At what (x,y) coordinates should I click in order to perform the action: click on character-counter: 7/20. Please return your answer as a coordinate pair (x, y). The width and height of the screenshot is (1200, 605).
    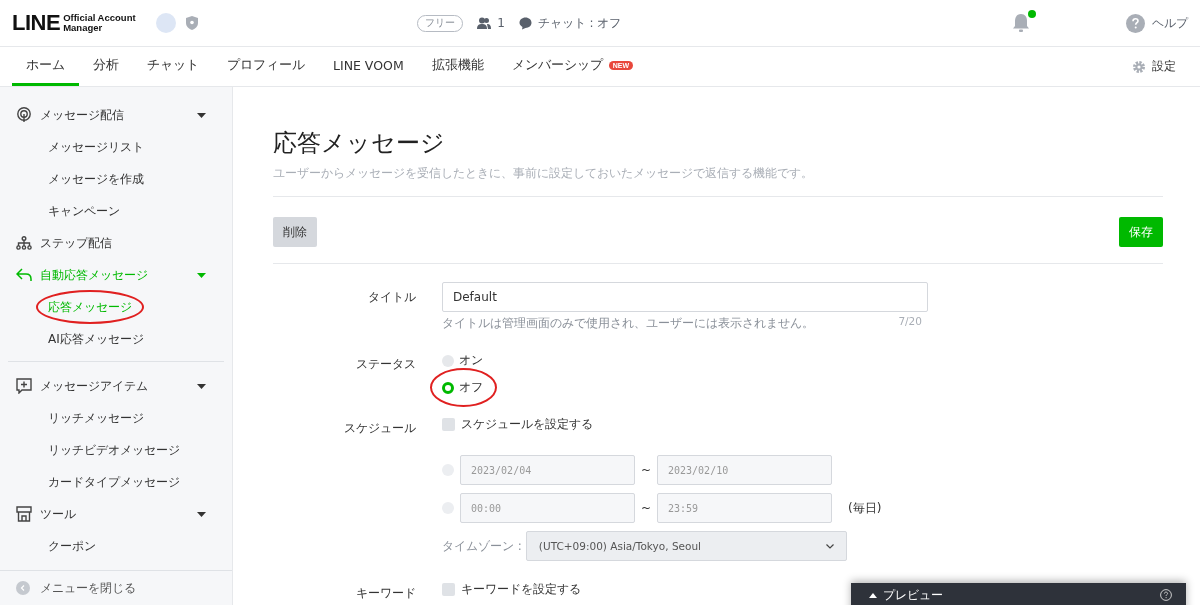
    Looking at the image, I should click on (910, 322).